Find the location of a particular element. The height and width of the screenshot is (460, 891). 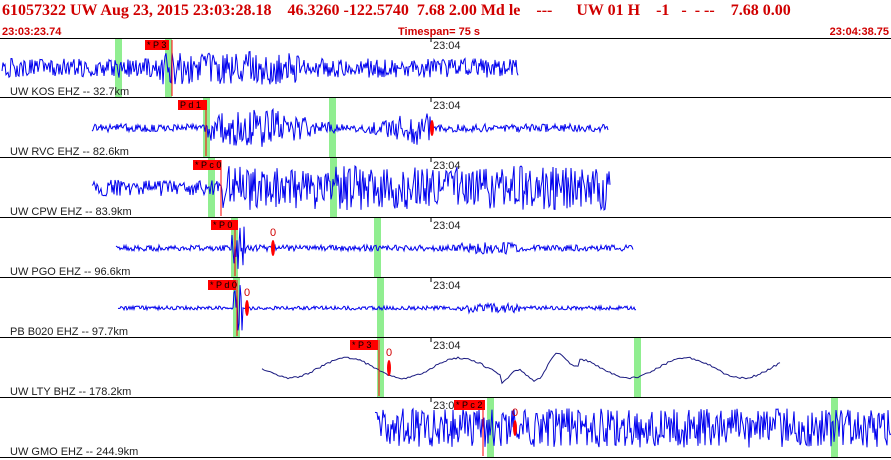

end-time: 23:04:38.75 is located at coordinates (859, 32).